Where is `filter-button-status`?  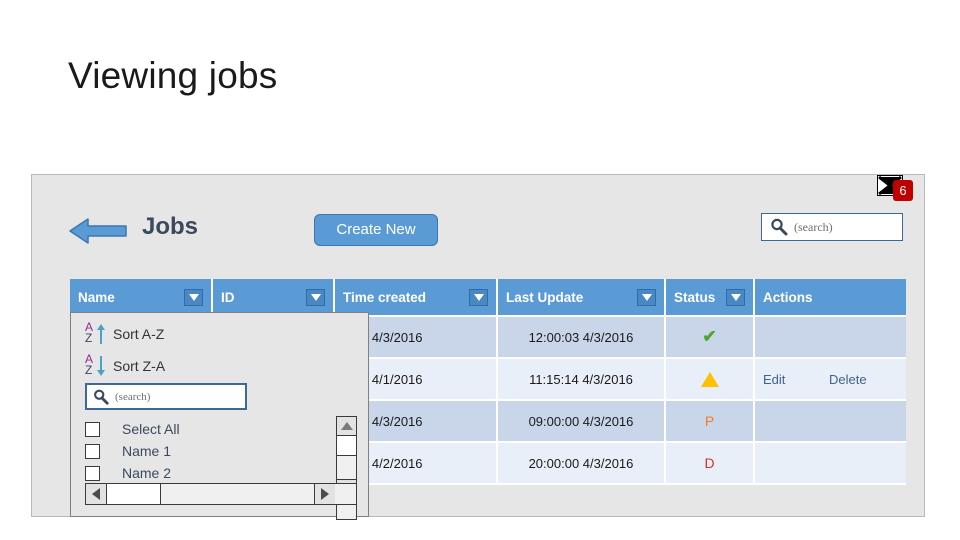
filter-button-status is located at coordinates (735, 297).